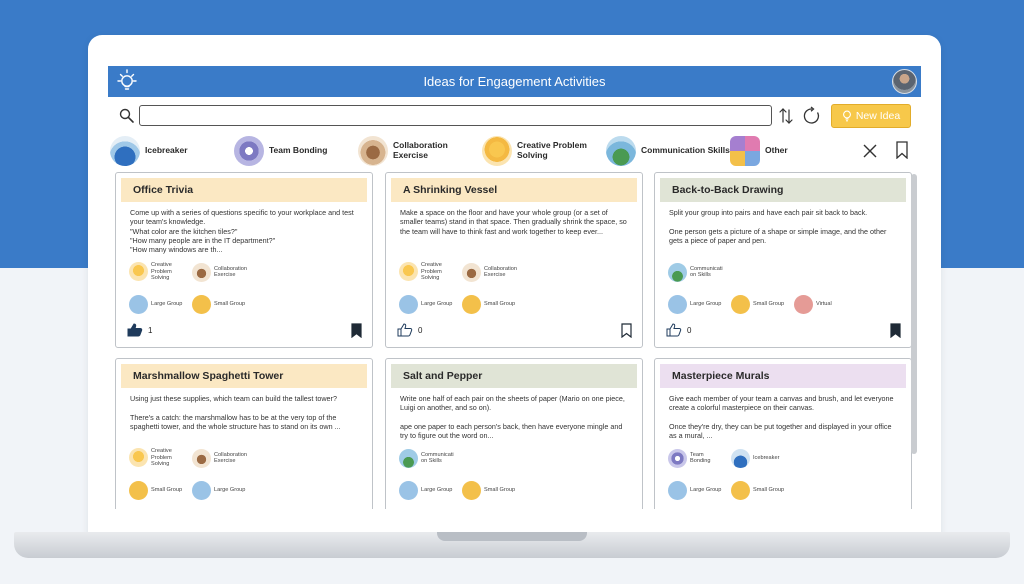  I want to click on category-icebreaker: Icebreaker, so click(149, 151).